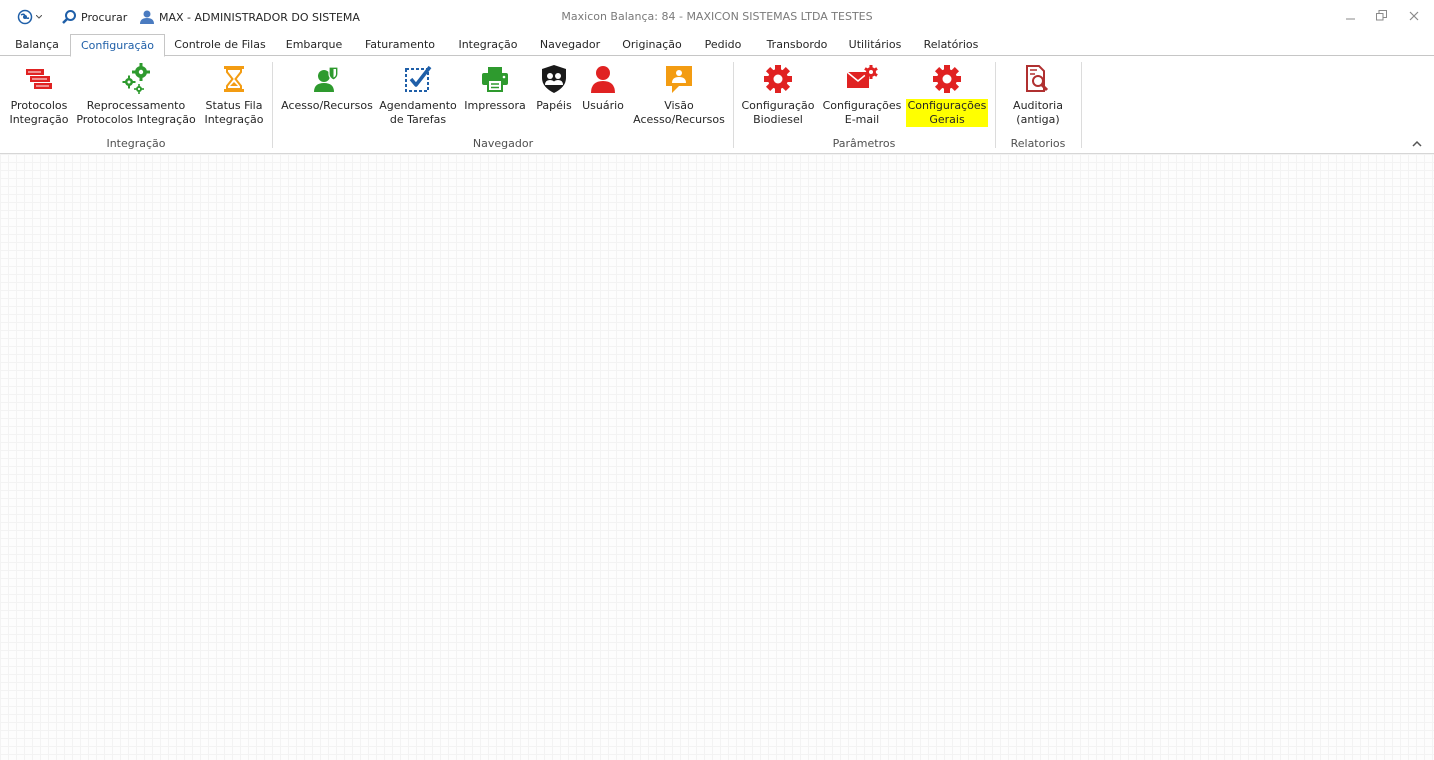  I want to click on status-fila-integracao-button: Status Fila Integração, so click(234, 97).